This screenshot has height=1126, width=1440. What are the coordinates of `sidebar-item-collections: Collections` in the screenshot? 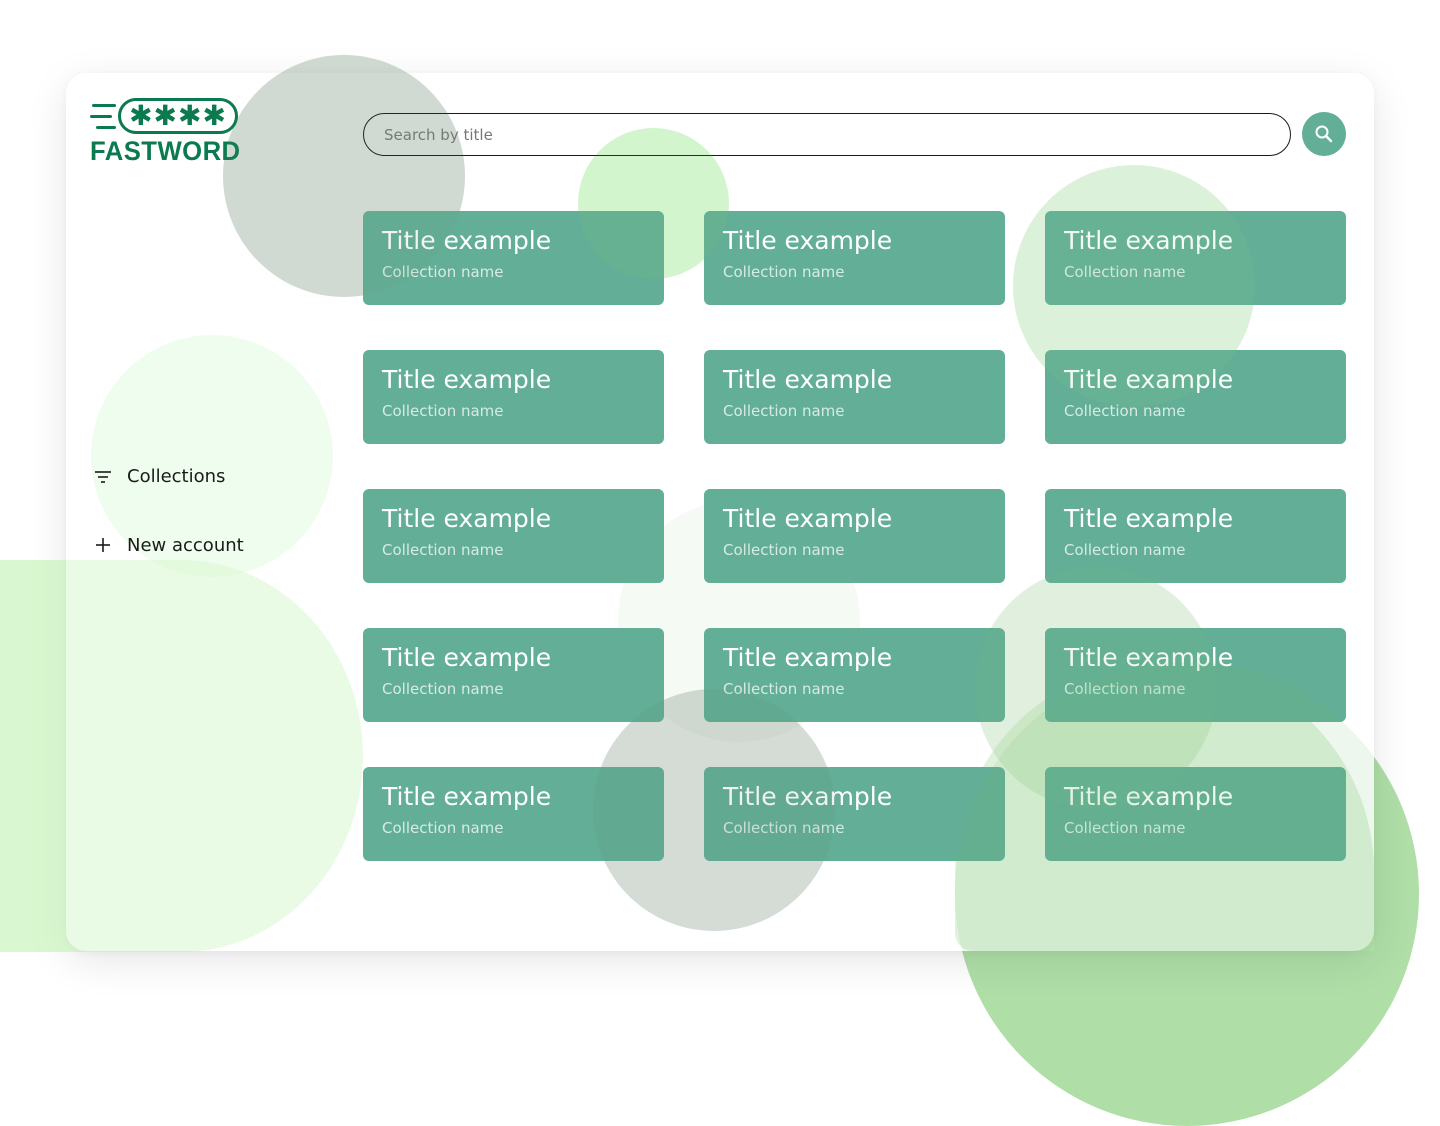 It's located at (158, 476).